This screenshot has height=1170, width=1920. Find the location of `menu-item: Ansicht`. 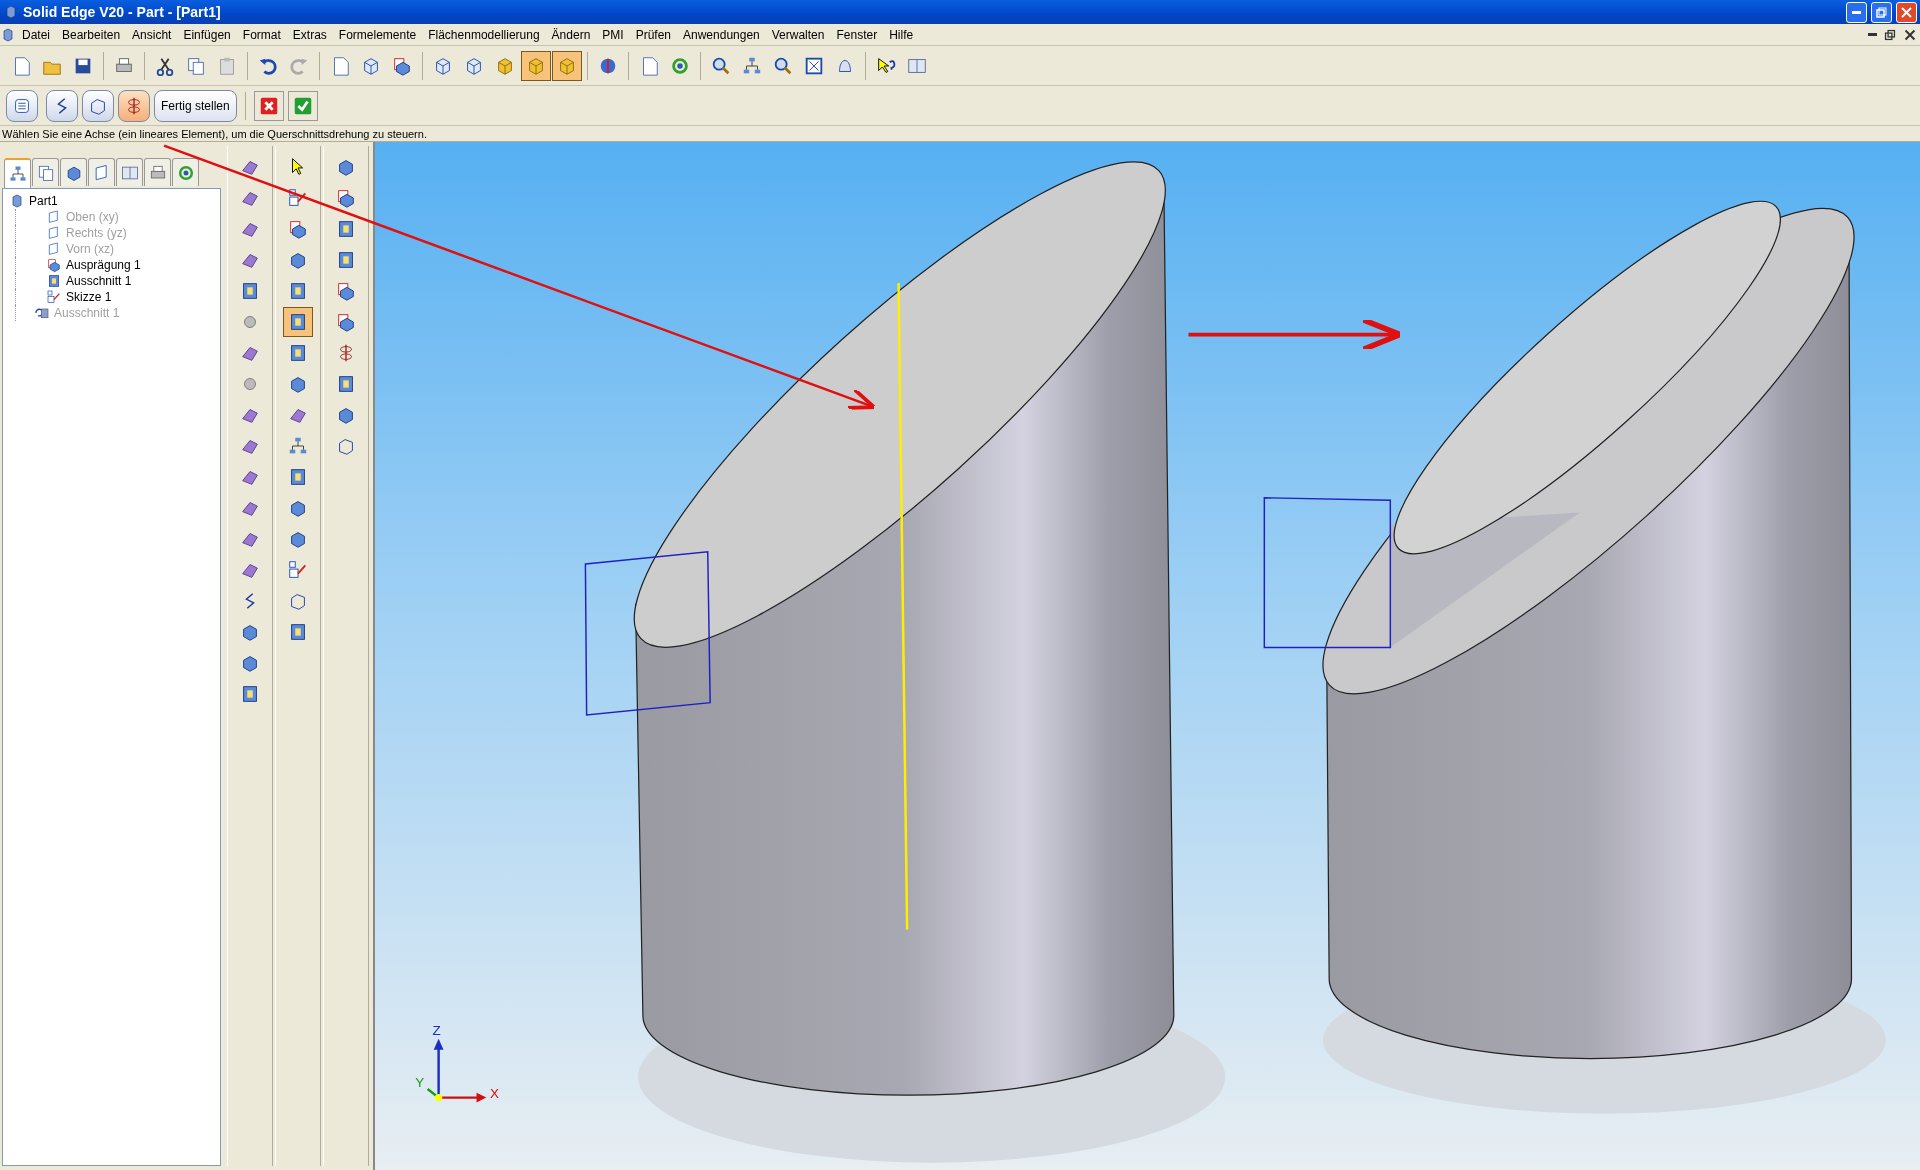

menu-item: Ansicht is located at coordinates (152, 34).